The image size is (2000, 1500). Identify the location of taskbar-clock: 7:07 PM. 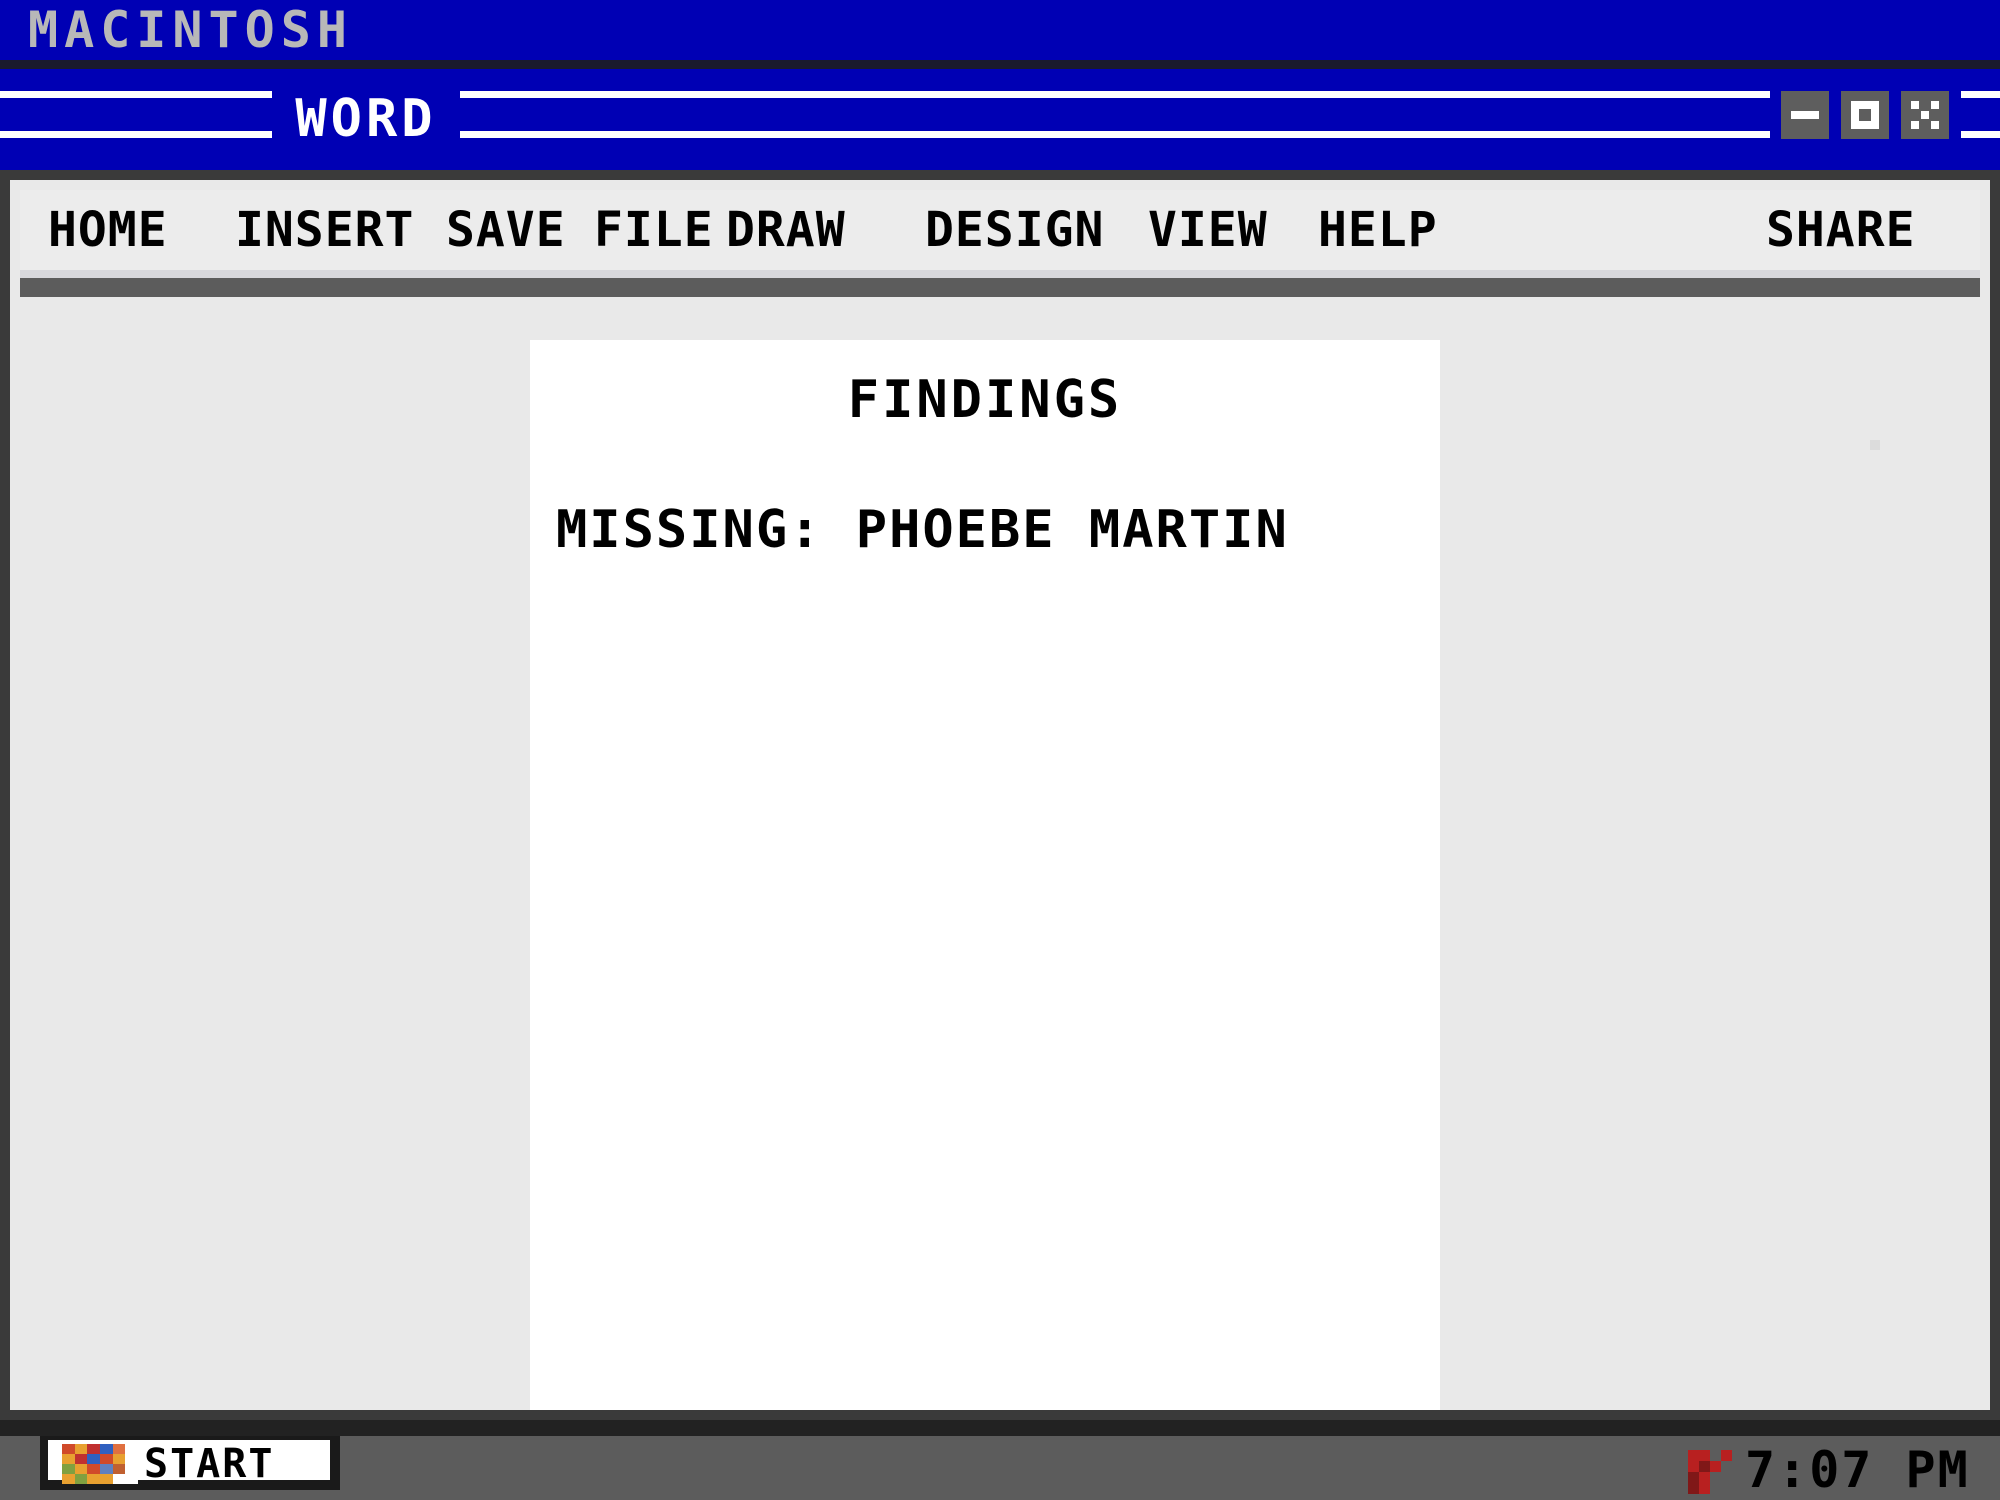
(1857, 1470).